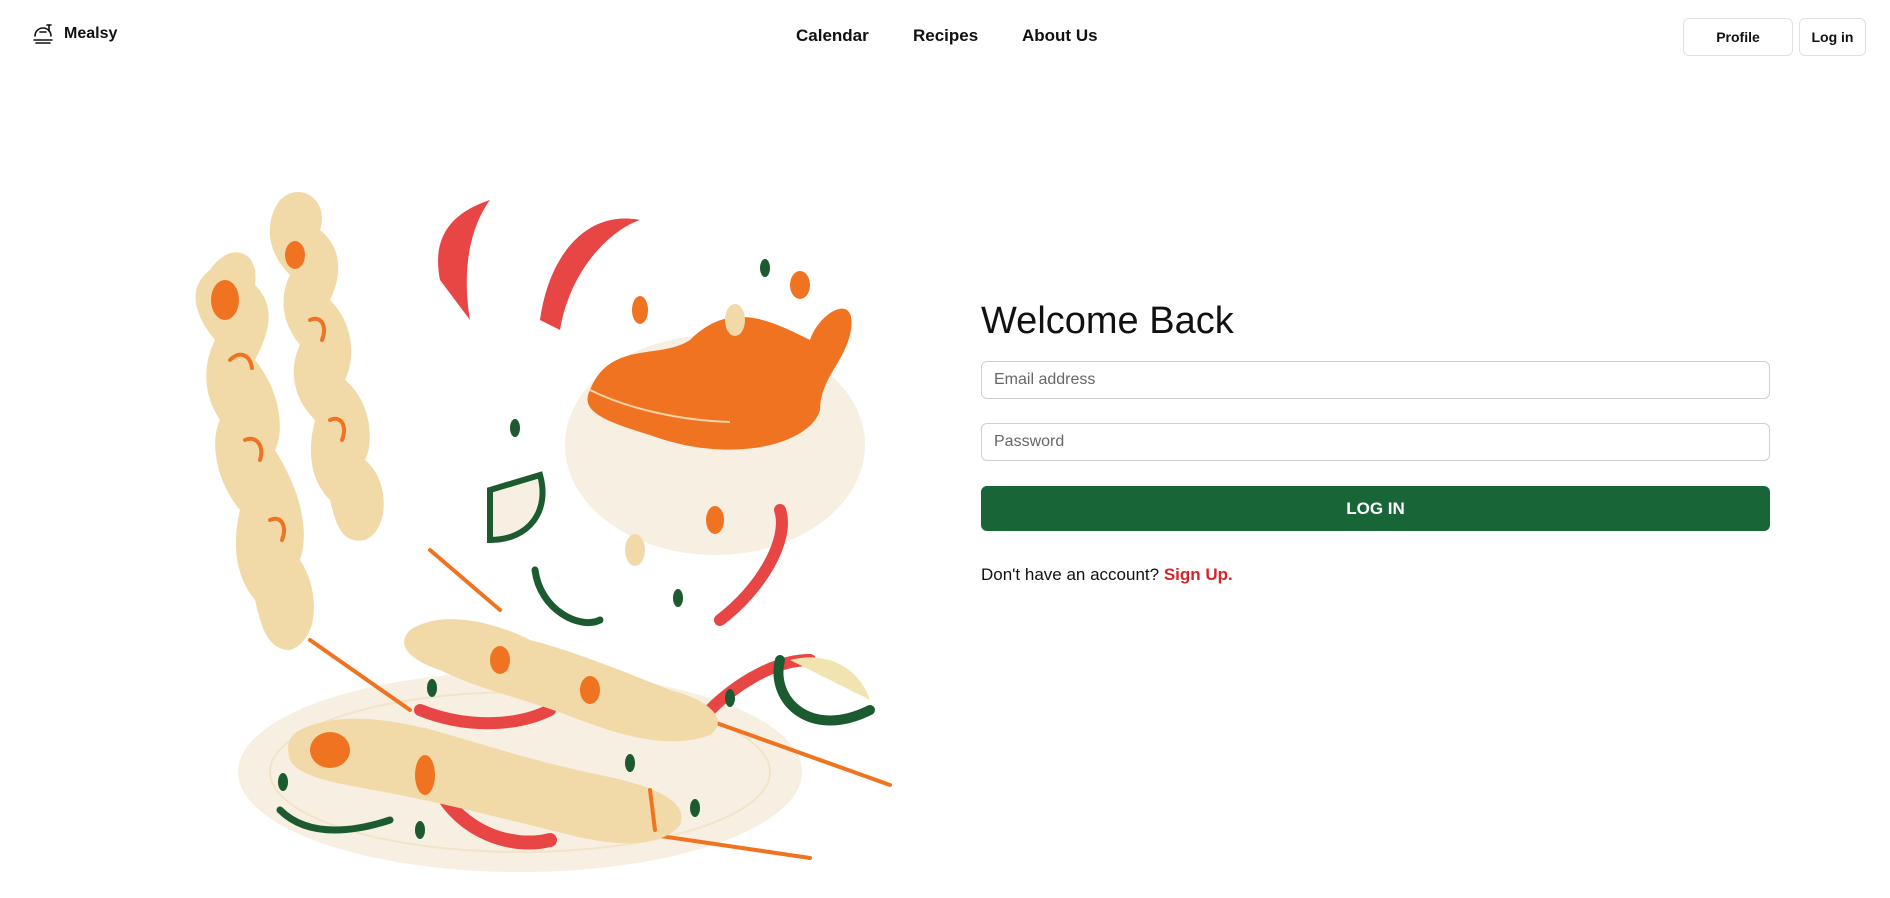 The width and height of the screenshot is (1890, 898). I want to click on nav-calendar-link: Calendar, so click(854, 36).